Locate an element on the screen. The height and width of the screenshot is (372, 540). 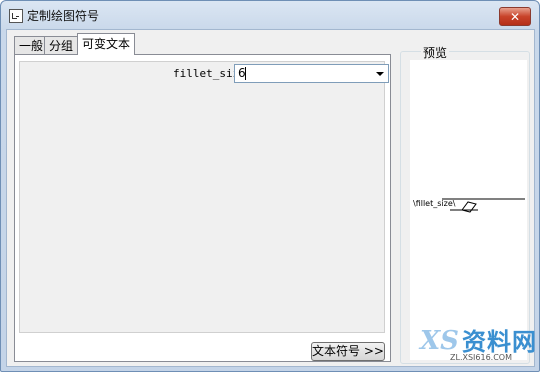
watermark-url: ZL.XSI616.COM is located at coordinates (481, 357).